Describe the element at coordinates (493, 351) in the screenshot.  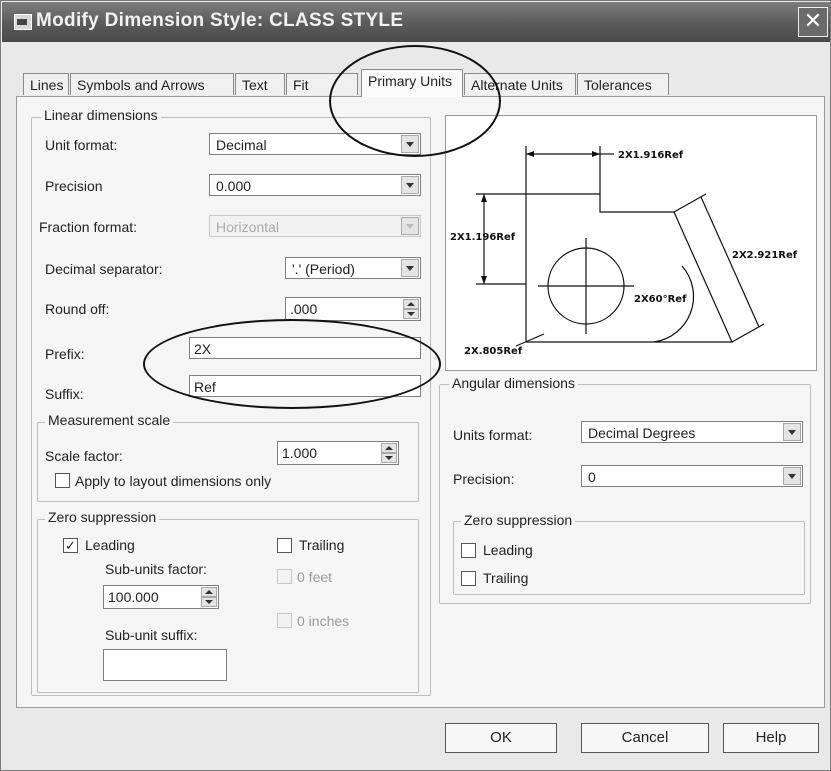
I see `dim-radius-label: 2X.805Ref` at that location.